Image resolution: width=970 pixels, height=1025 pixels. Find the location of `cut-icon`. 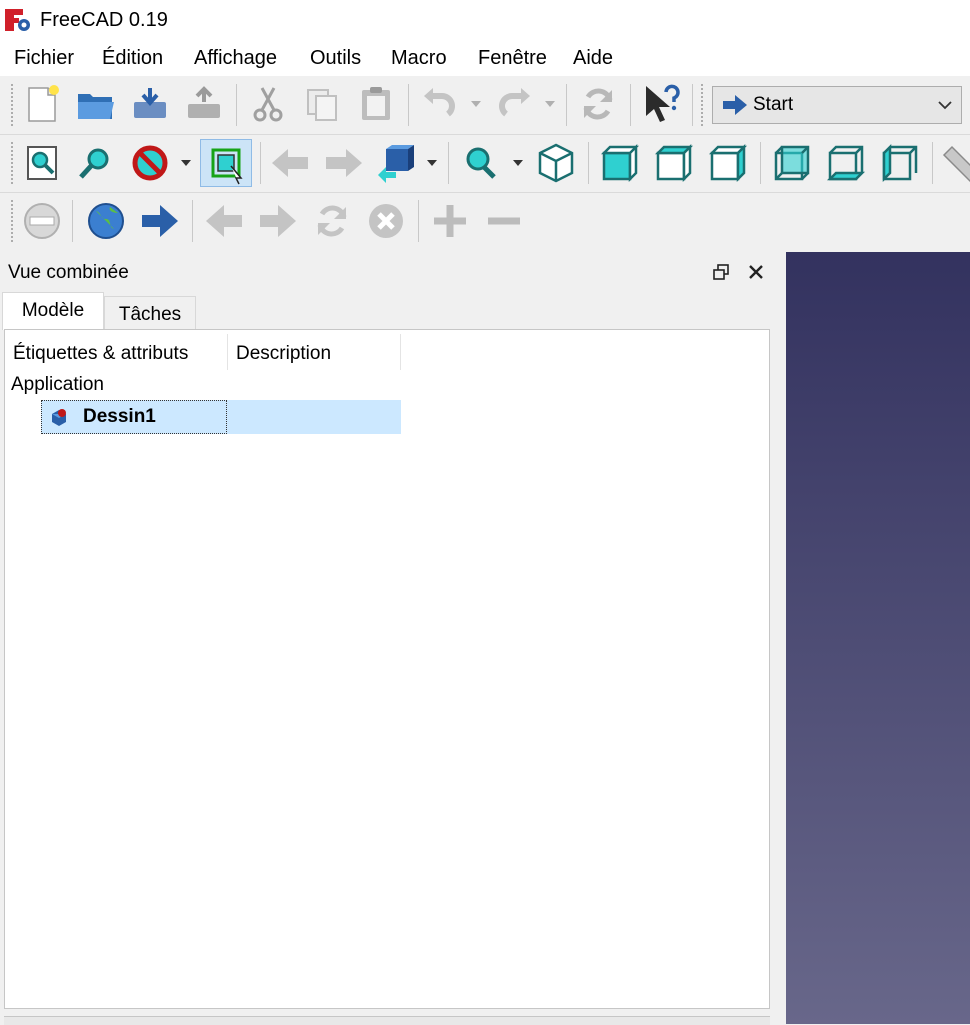

cut-icon is located at coordinates (268, 104).